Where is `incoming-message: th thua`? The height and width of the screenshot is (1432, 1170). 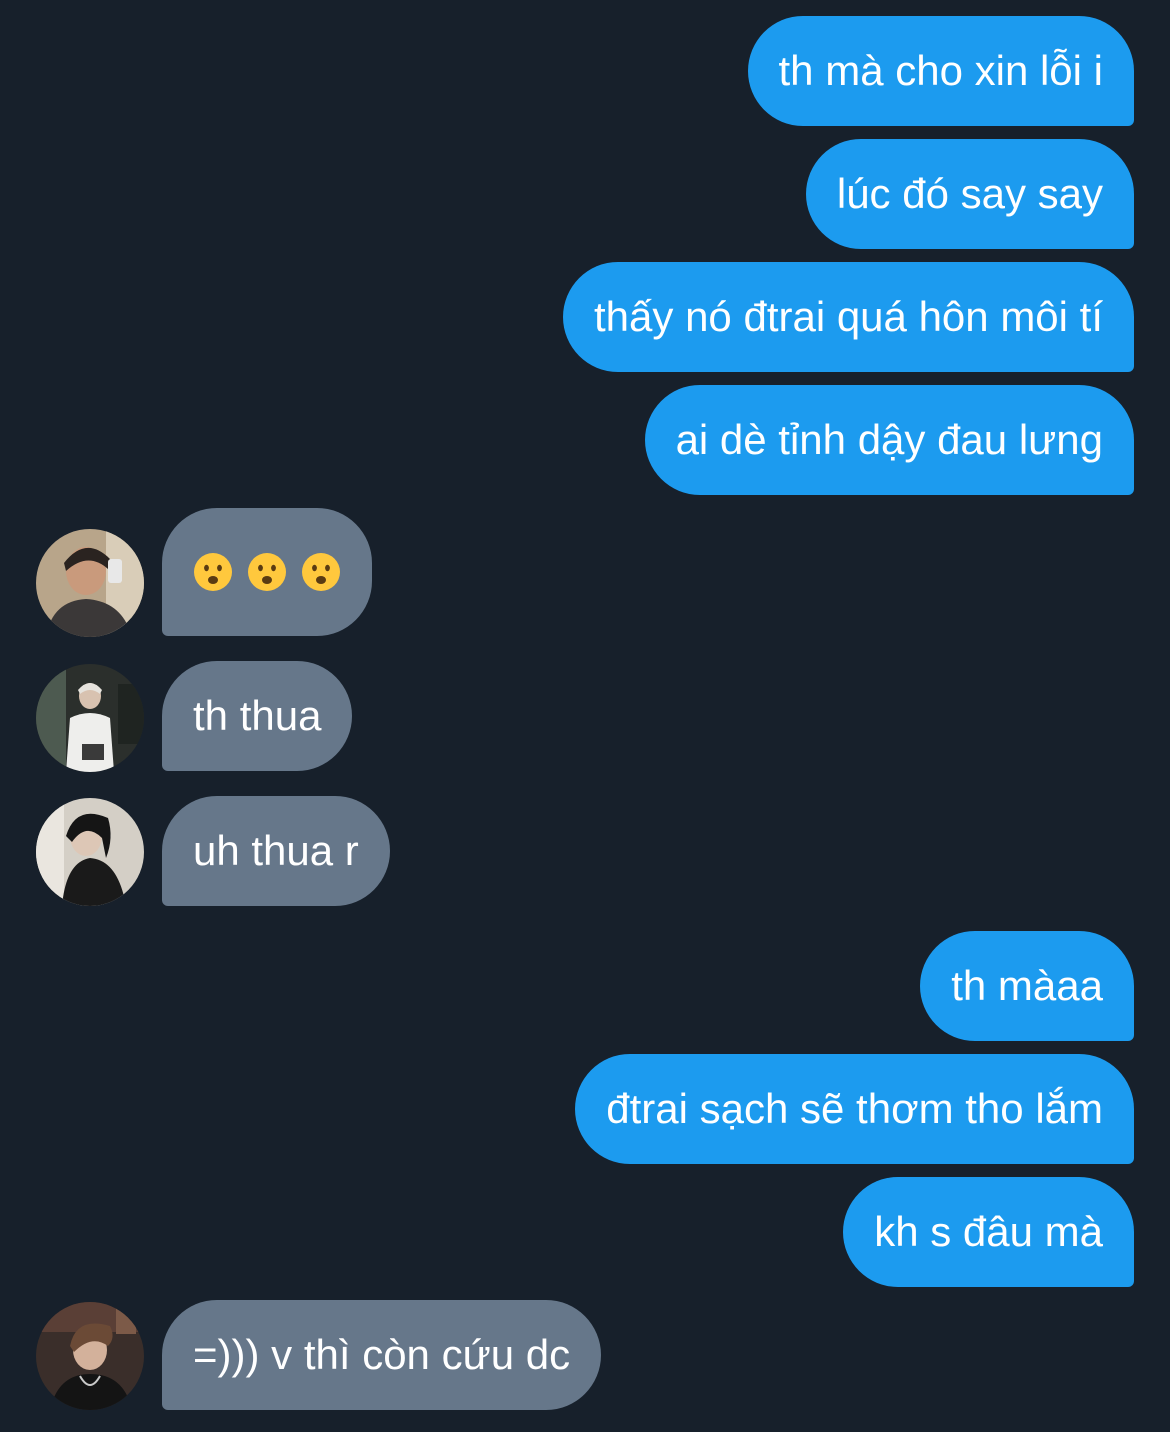
incoming-message: th thua is located at coordinates (257, 716).